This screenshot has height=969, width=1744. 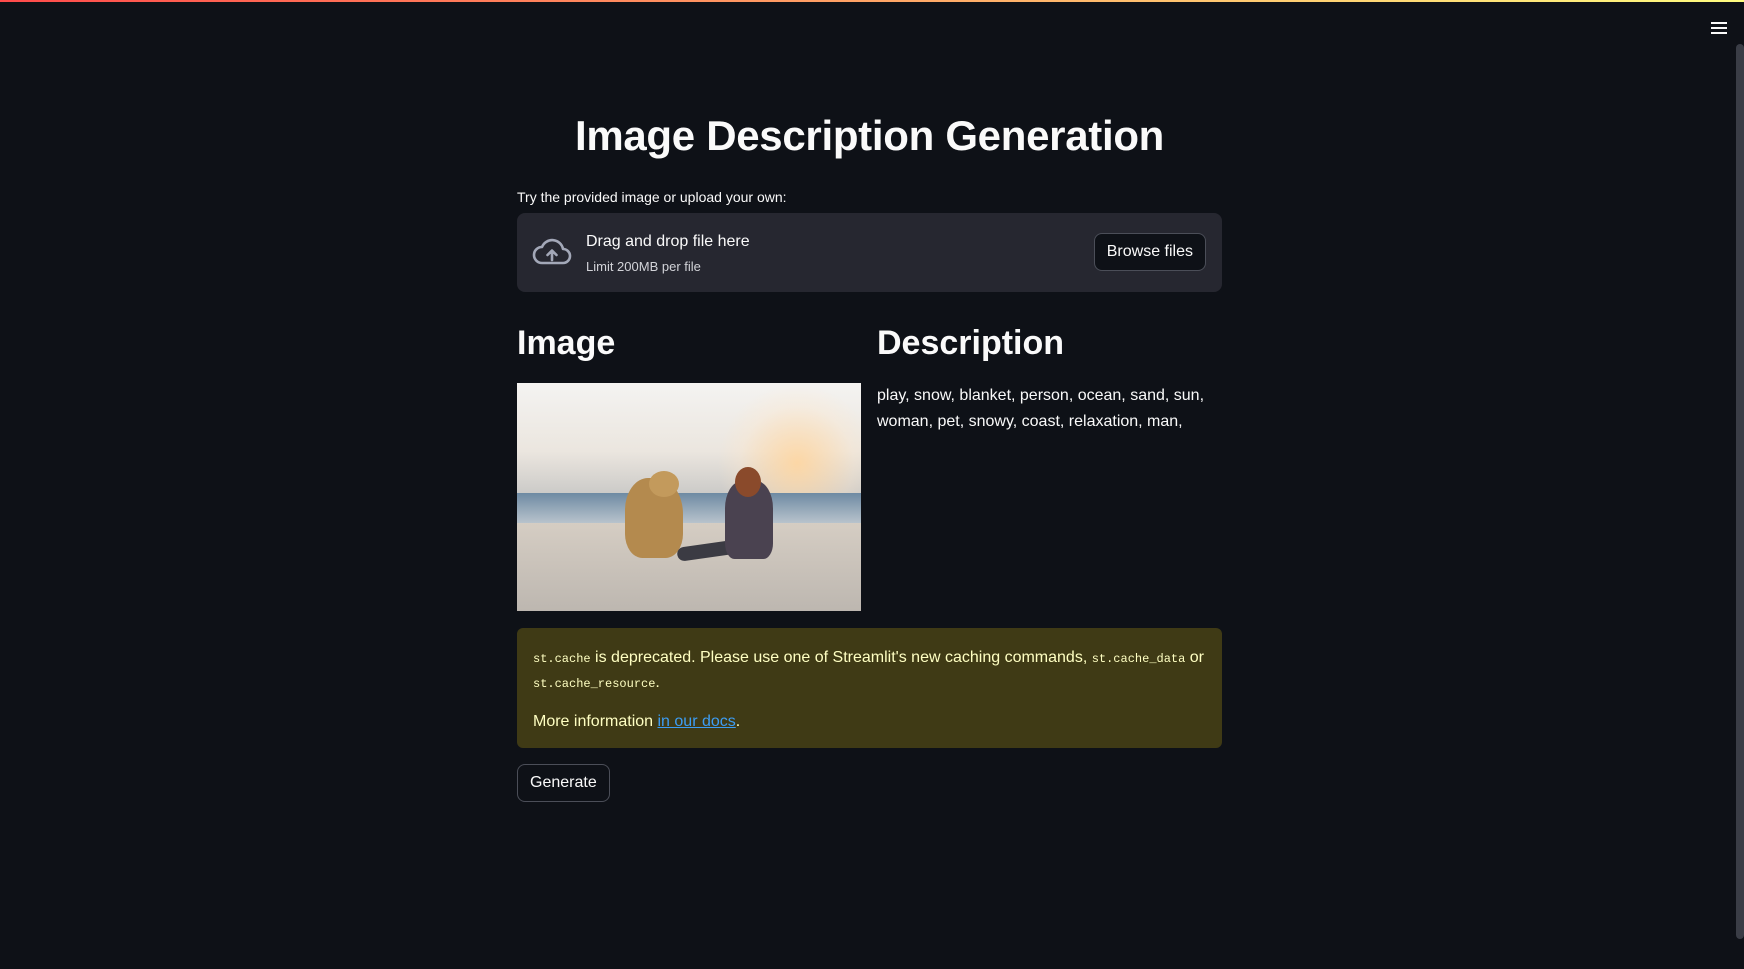 What do you see at coordinates (1149, 252) in the screenshot?
I see `browse-files-button: Browse files` at bounding box center [1149, 252].